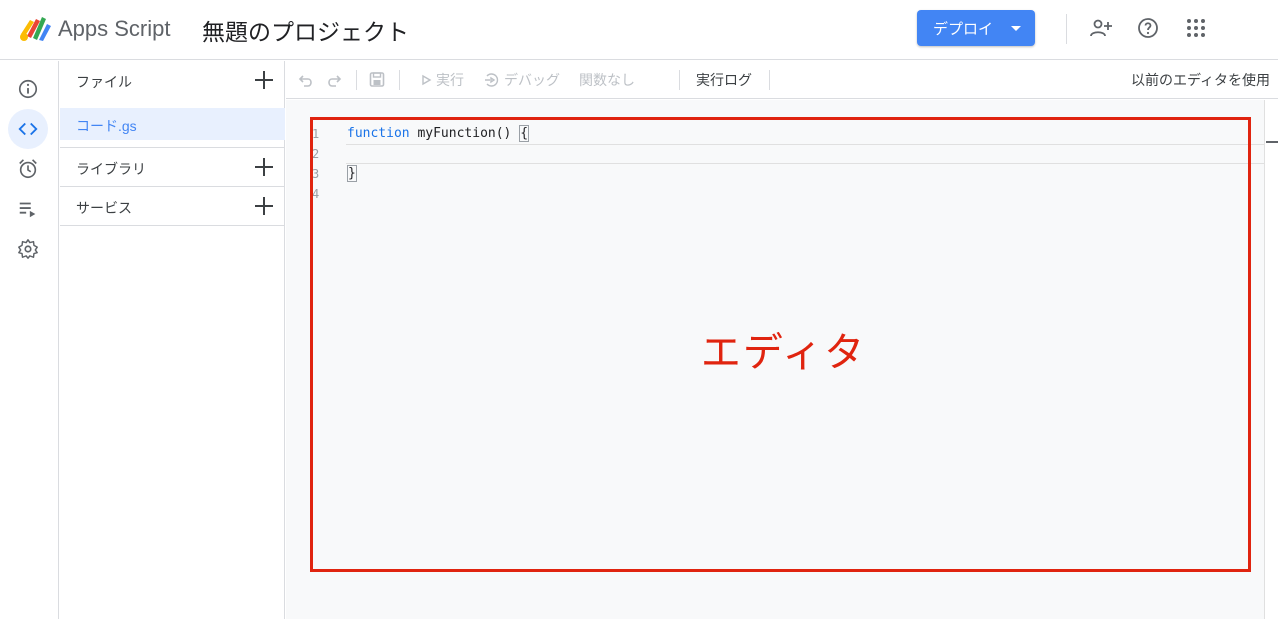 The image size is (1278, 619). What do you see at coordinates (639, 30) in the screenshot?
I see `app-header: Apps Script 無題のプロジェクト デプロイ` at bounding box center [639, 30].